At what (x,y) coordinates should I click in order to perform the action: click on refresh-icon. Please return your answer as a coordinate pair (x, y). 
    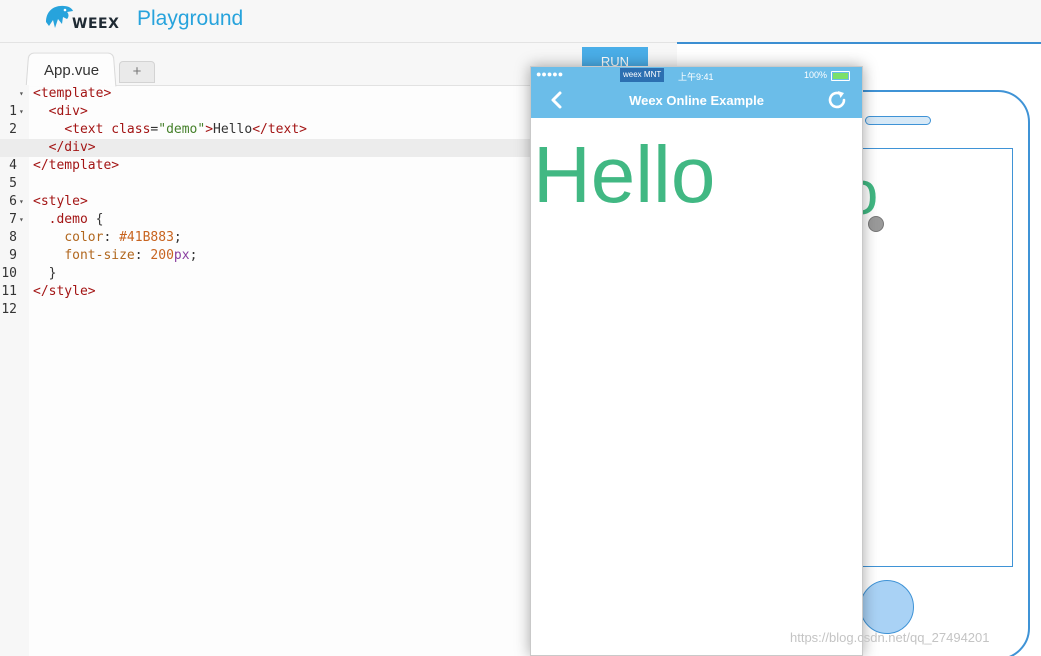
    Looking at the image, I should click on (837, 100).